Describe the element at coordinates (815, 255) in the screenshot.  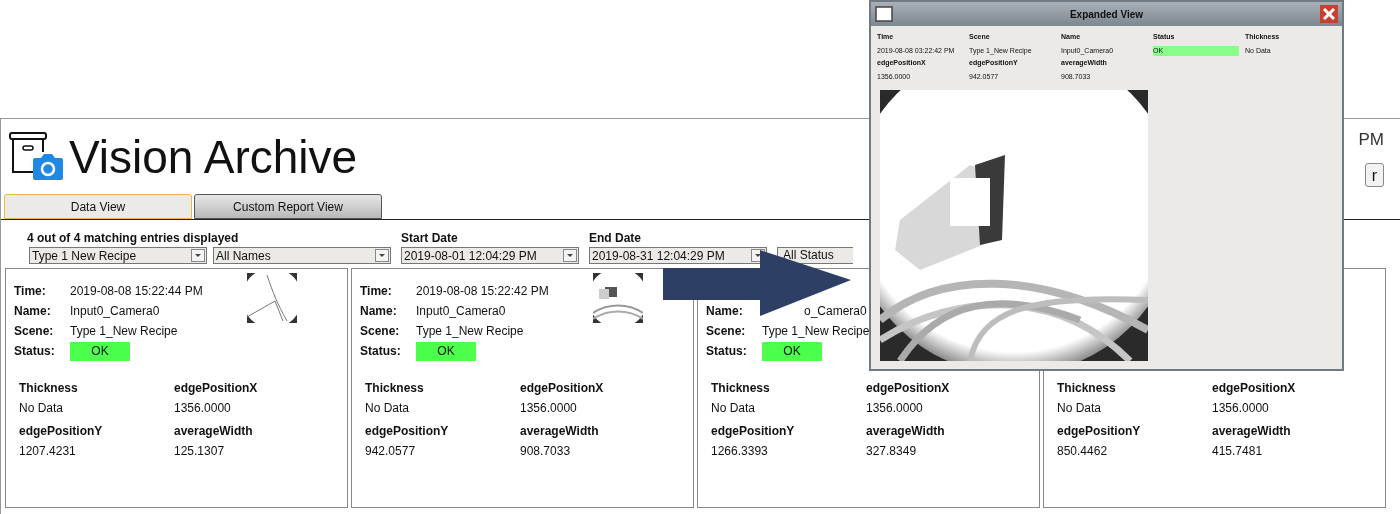
I see `status-dropdown: All Status` at that location.